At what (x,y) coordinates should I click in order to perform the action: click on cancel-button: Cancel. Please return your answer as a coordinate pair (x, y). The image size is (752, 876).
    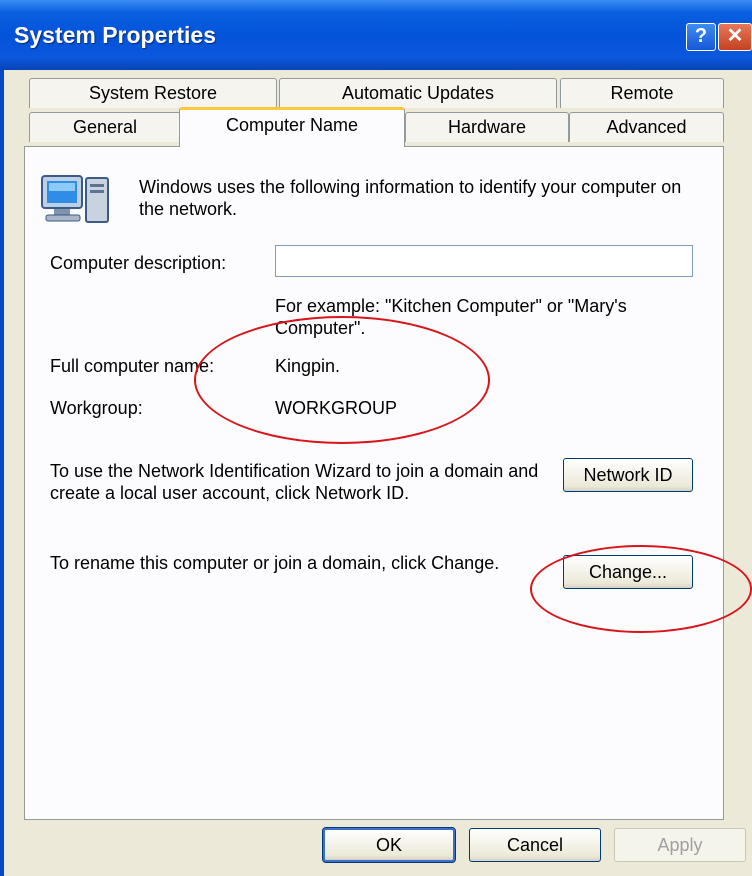
    Looking at the image, I should click on (535, 845).